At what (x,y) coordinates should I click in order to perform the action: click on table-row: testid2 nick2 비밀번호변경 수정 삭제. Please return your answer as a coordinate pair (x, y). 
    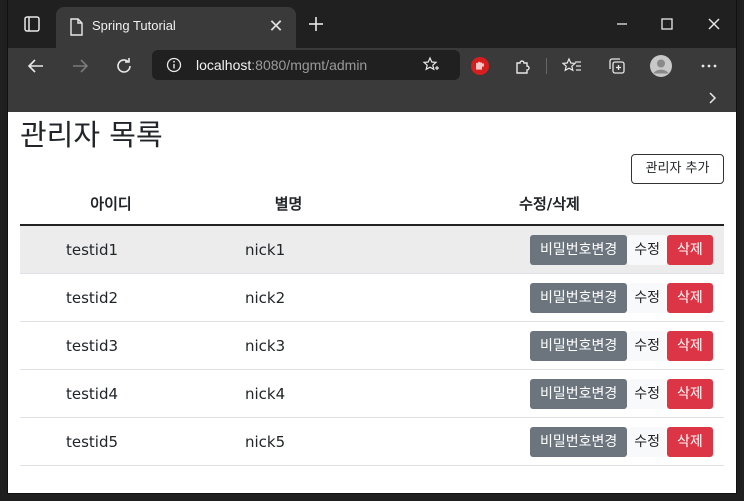
    Looking at the image, I should click on (372, 297).